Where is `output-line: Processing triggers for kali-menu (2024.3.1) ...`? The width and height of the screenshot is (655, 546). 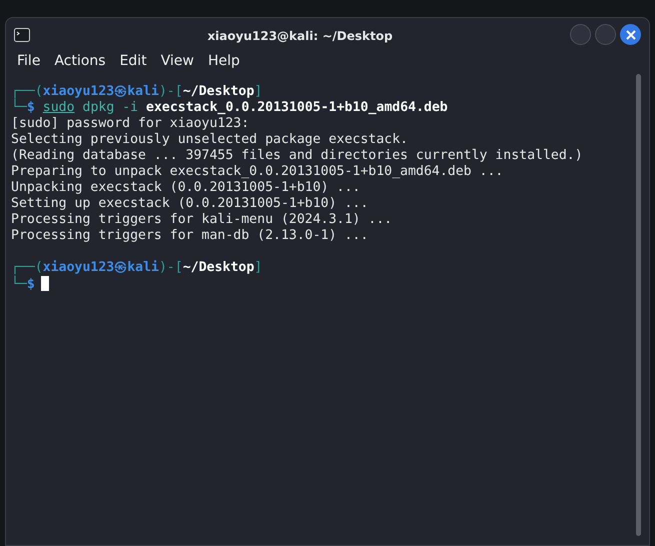 output-line: Processing triggers for kali-menu (2024.3.1) ... is located at coordinates (201, 219).